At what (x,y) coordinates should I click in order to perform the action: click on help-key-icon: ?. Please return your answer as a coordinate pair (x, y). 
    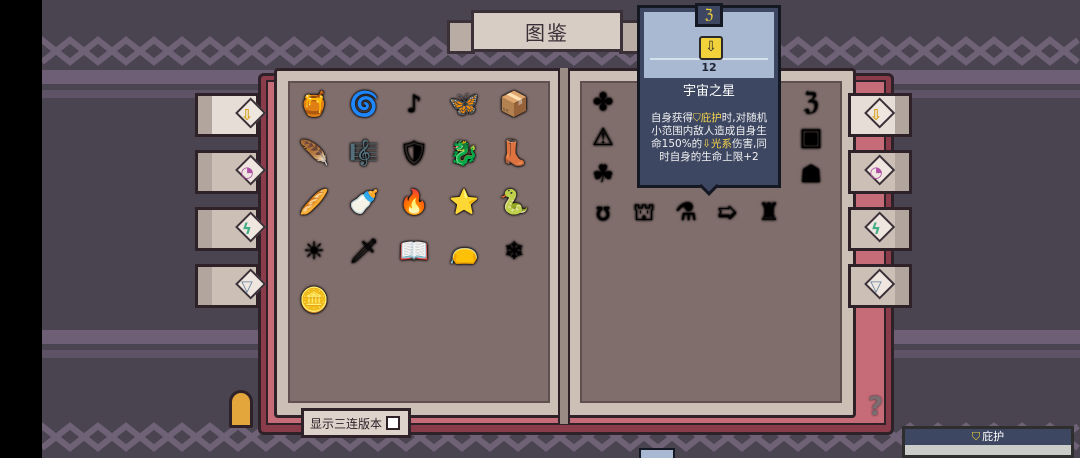
    Looking at the image, I should click on (880, 408).